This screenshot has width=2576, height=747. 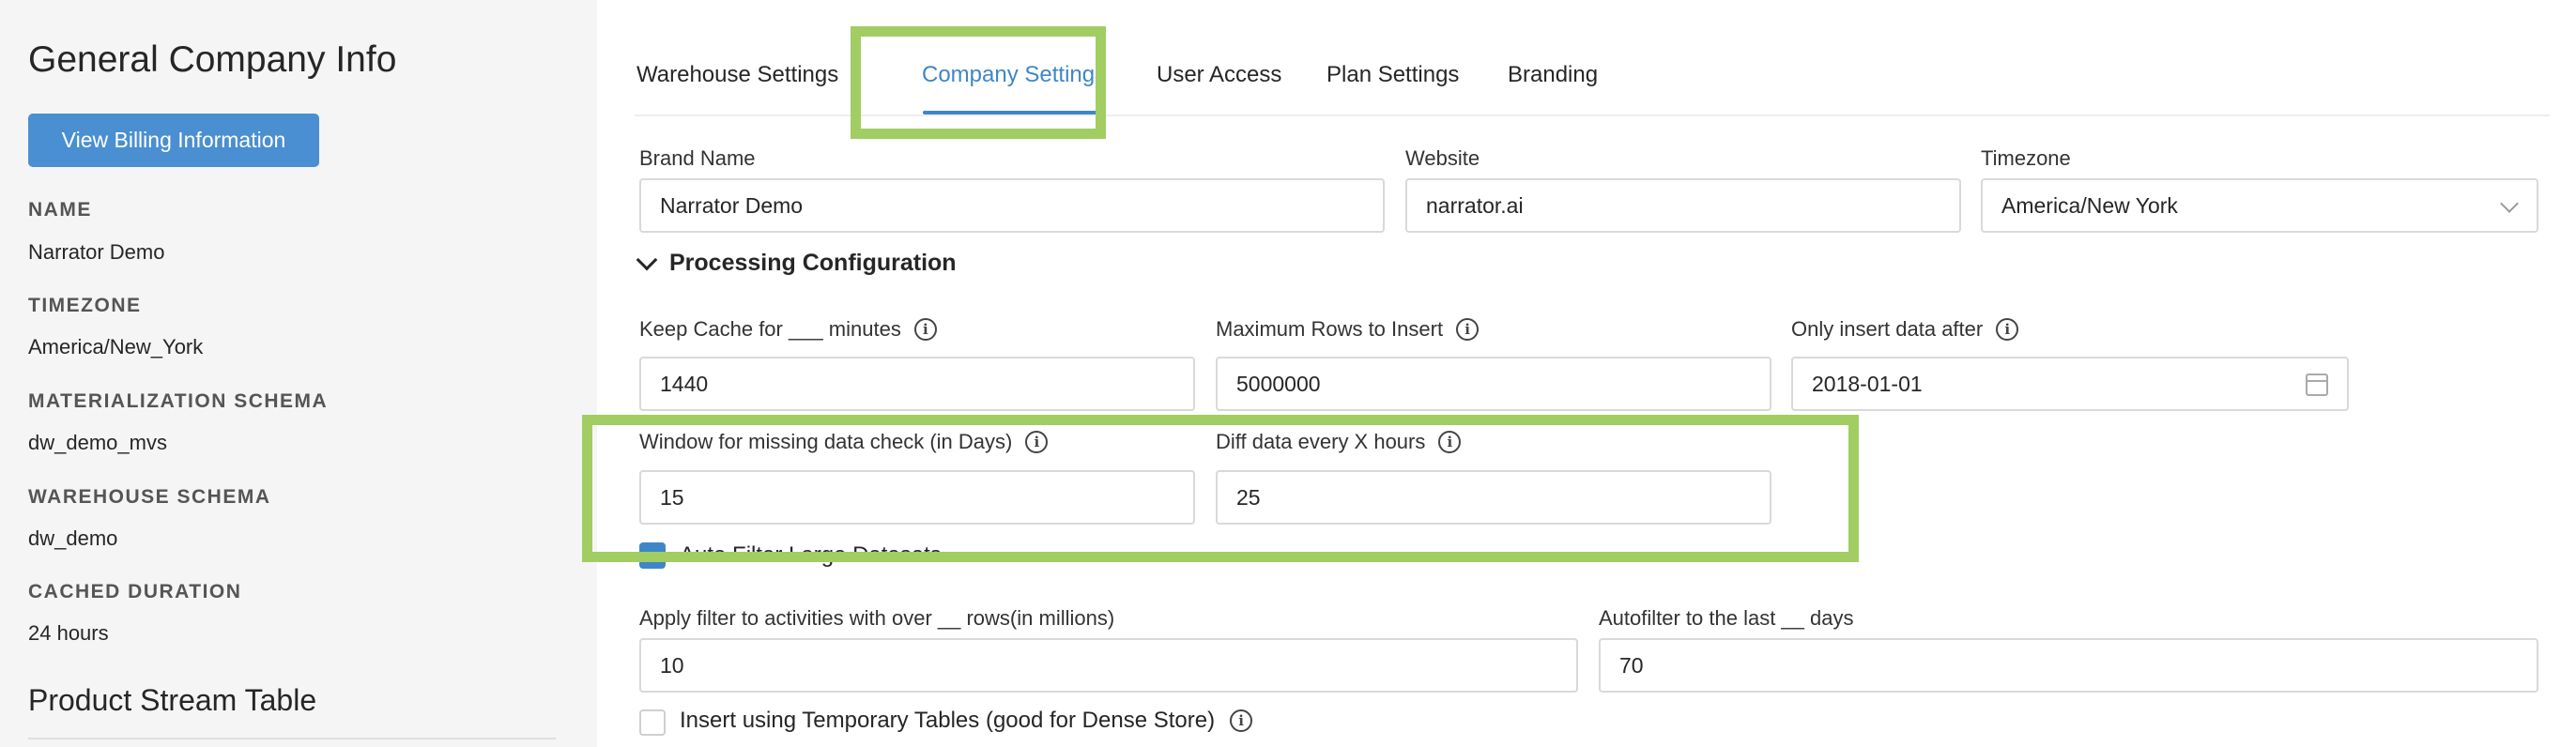 I want to click on processing-config-toggle: Processing Configuration, so click(x=797, y=263).